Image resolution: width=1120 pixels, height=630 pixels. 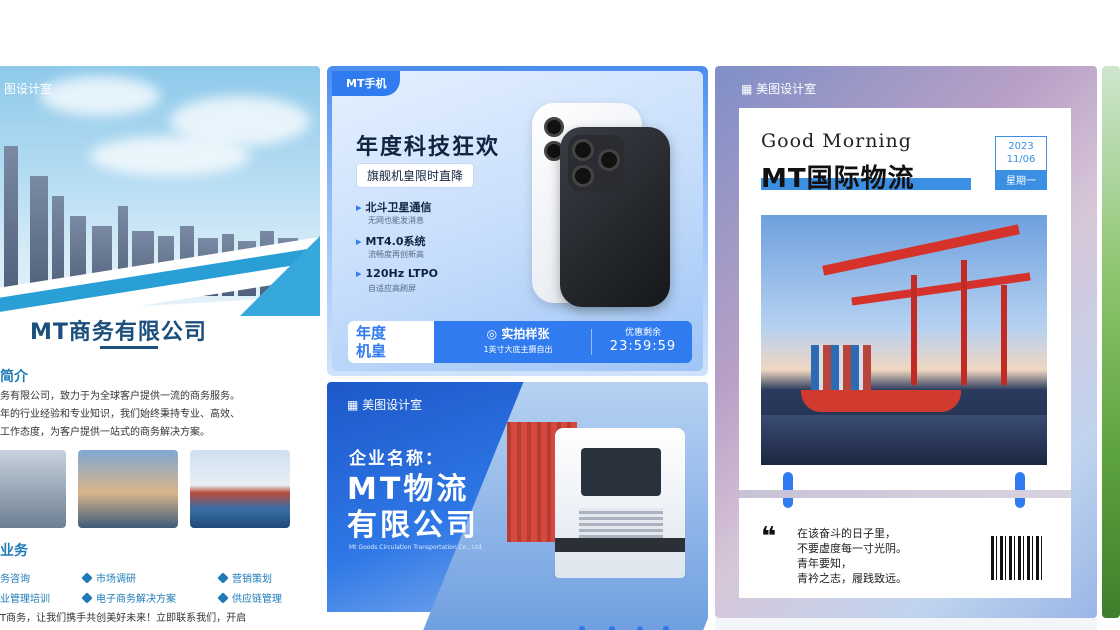 What do you see at coordinates (28, 89) in the screenshot?
I see `brand-tag: 图设计室` at bounding box center [28, 89].